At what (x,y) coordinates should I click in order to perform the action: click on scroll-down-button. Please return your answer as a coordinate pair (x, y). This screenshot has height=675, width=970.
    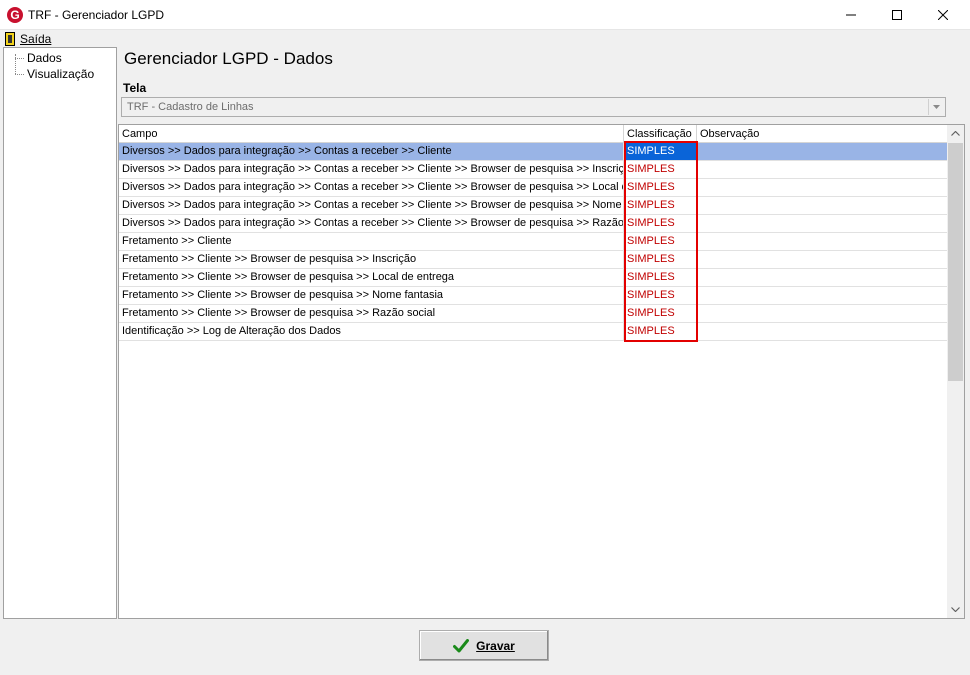
    Looking at the image, I should click on (955, 609).